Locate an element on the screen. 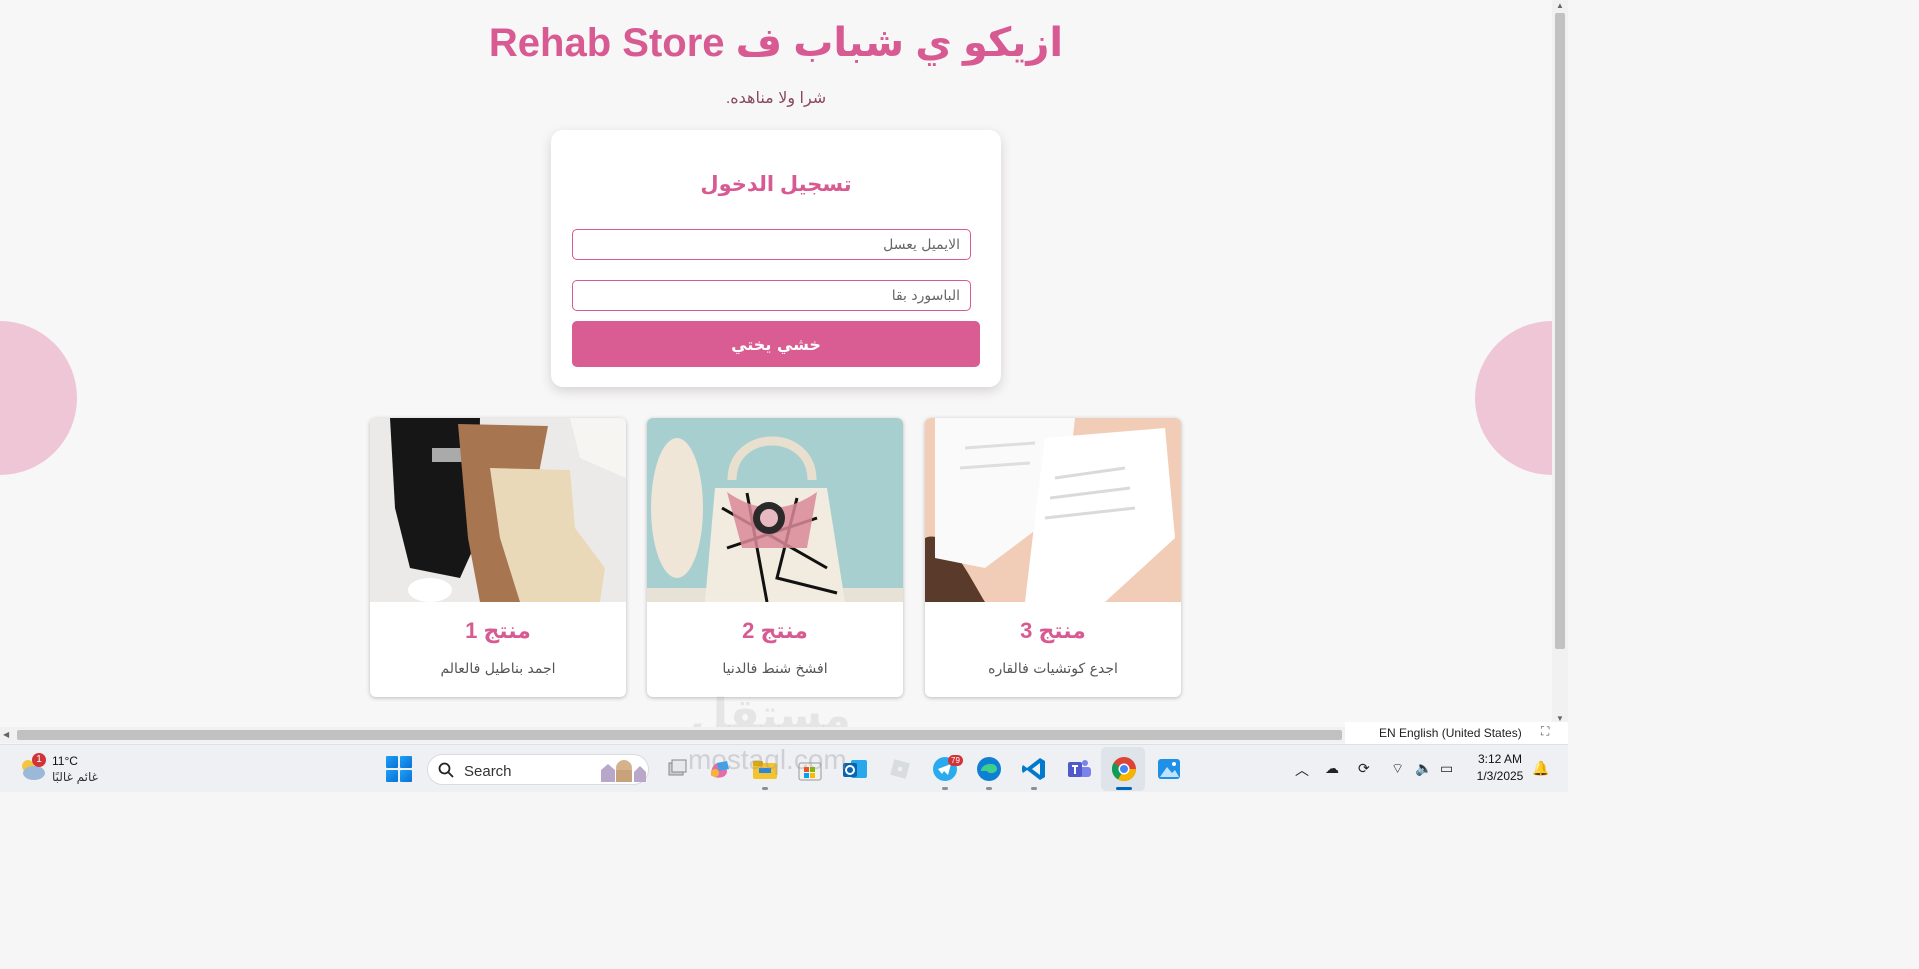 This screenshot has width=1919, height=969. watermark-arabic: مستقل is located at coordinates (770, 709).